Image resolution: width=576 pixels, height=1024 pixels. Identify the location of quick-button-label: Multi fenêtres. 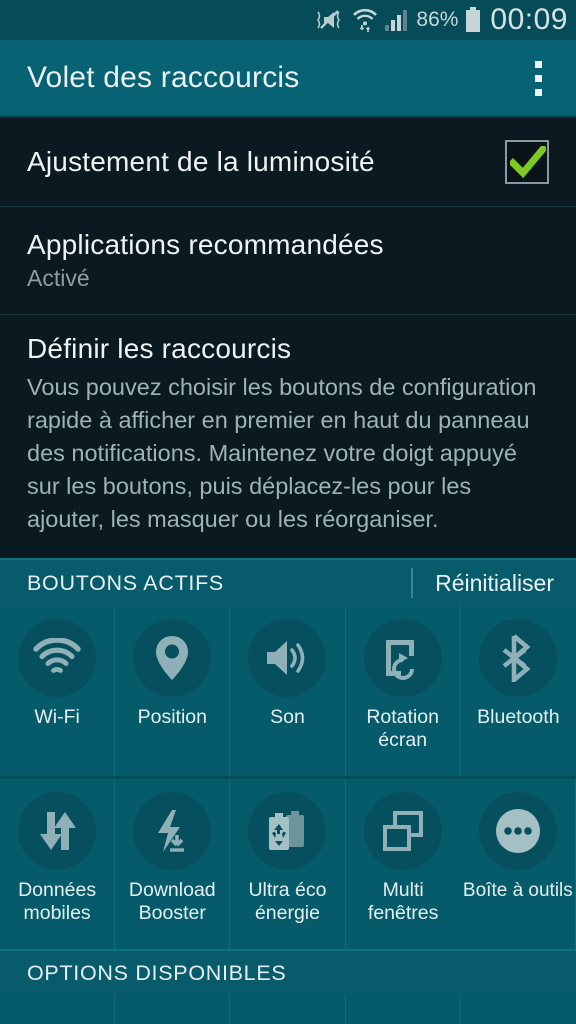
(403, 901).